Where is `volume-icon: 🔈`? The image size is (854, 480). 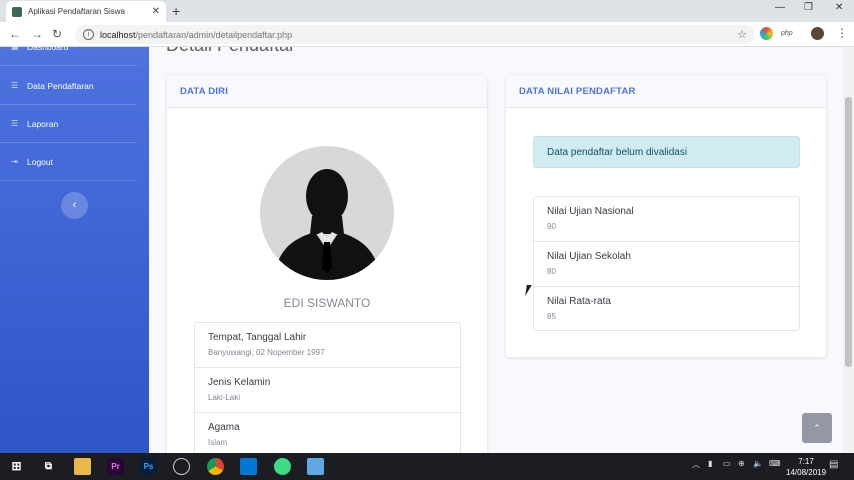
volume-icon: 🔈 is located at coordinates (758, 463).